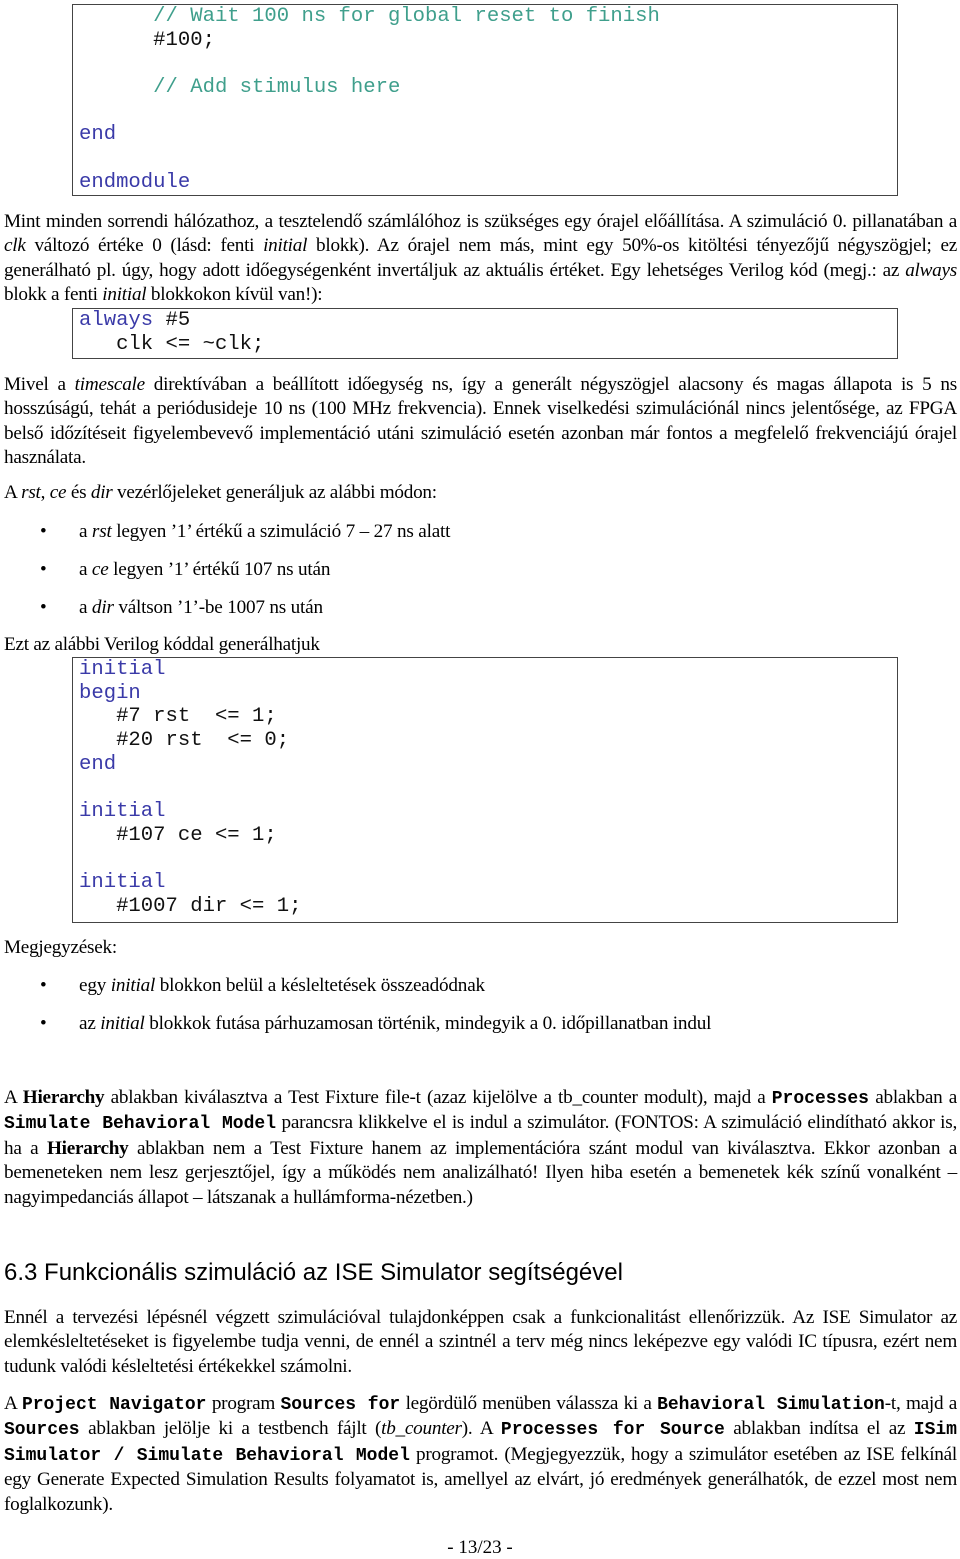  I want to click on text-run: az, so click(90, 1023).